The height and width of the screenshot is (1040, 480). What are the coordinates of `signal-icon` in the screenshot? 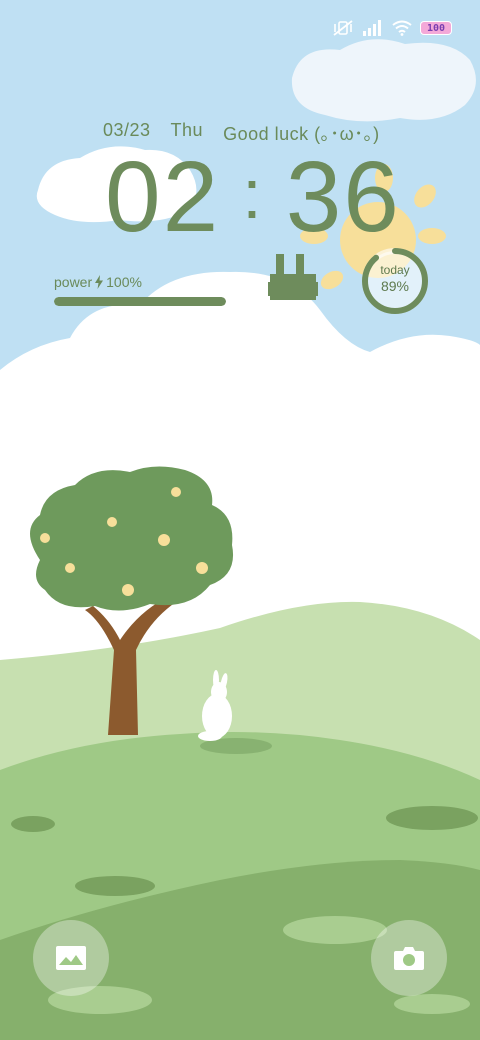 It's located at (372, 28).